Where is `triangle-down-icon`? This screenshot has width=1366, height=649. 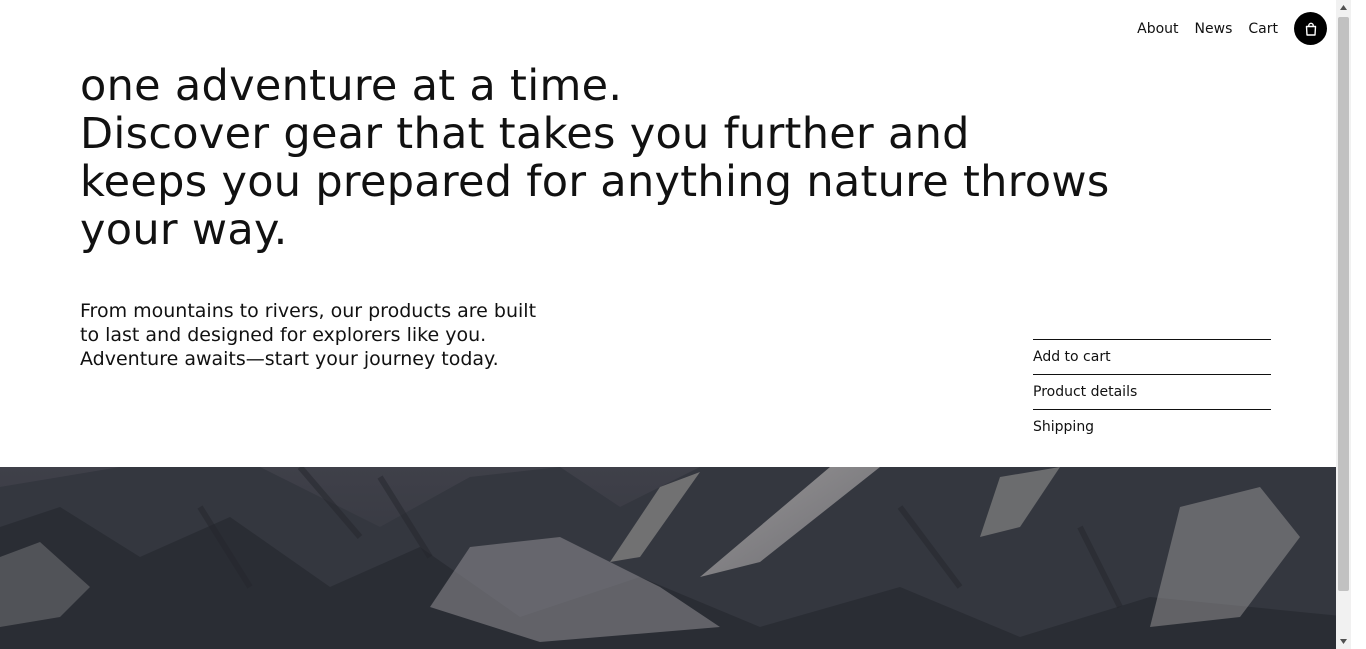
triangle-down-icon is located at coordinates (1343, 641).